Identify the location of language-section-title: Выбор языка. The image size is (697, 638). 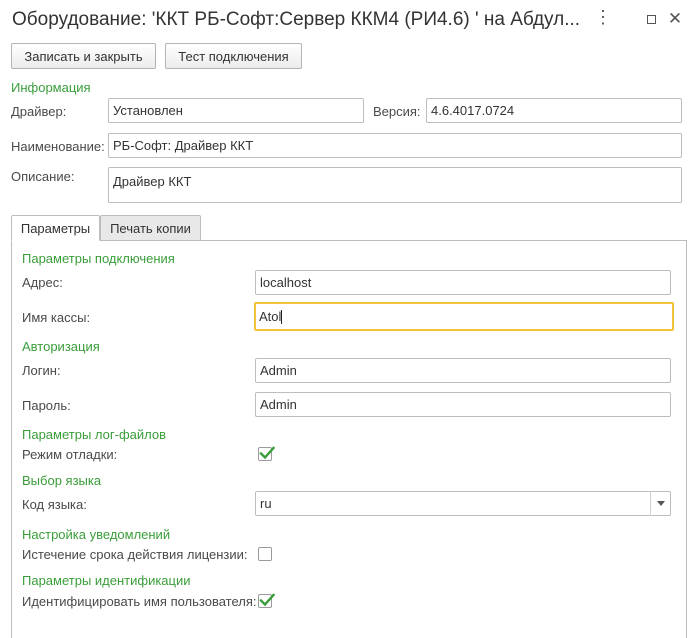
(62, 480).